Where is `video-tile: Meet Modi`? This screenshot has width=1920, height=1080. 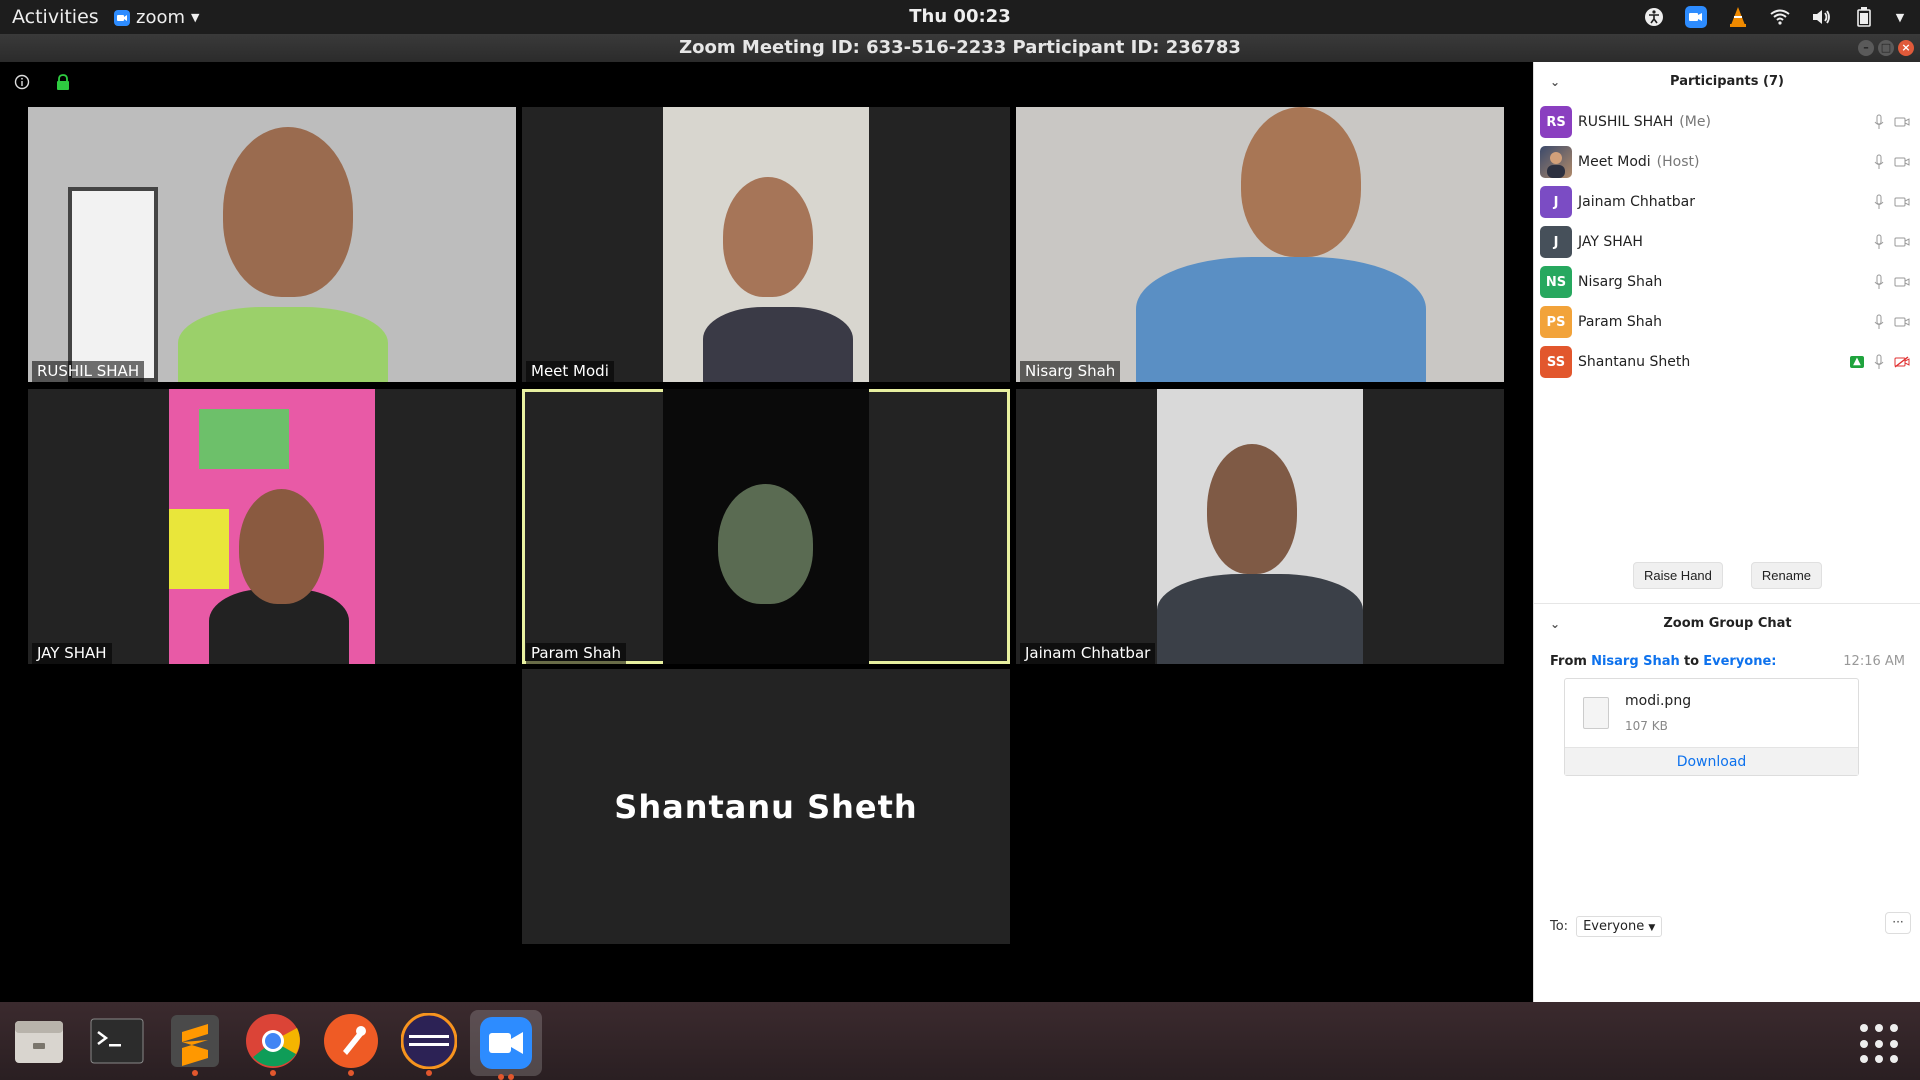
video-tile: Meet Modi is located at coordinates (766, 244).